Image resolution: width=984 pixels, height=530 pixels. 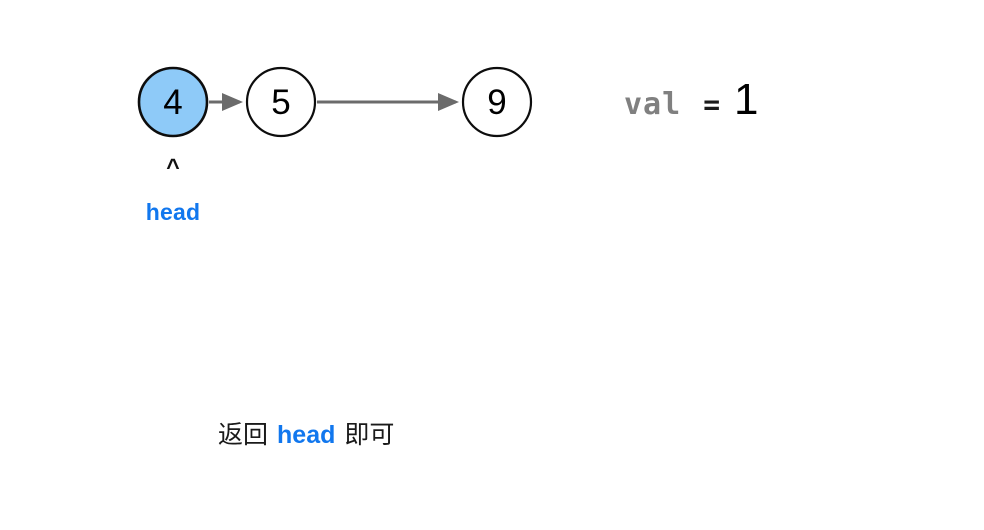 I want to click on linked-list-graphics, so click(x=335, y=102).